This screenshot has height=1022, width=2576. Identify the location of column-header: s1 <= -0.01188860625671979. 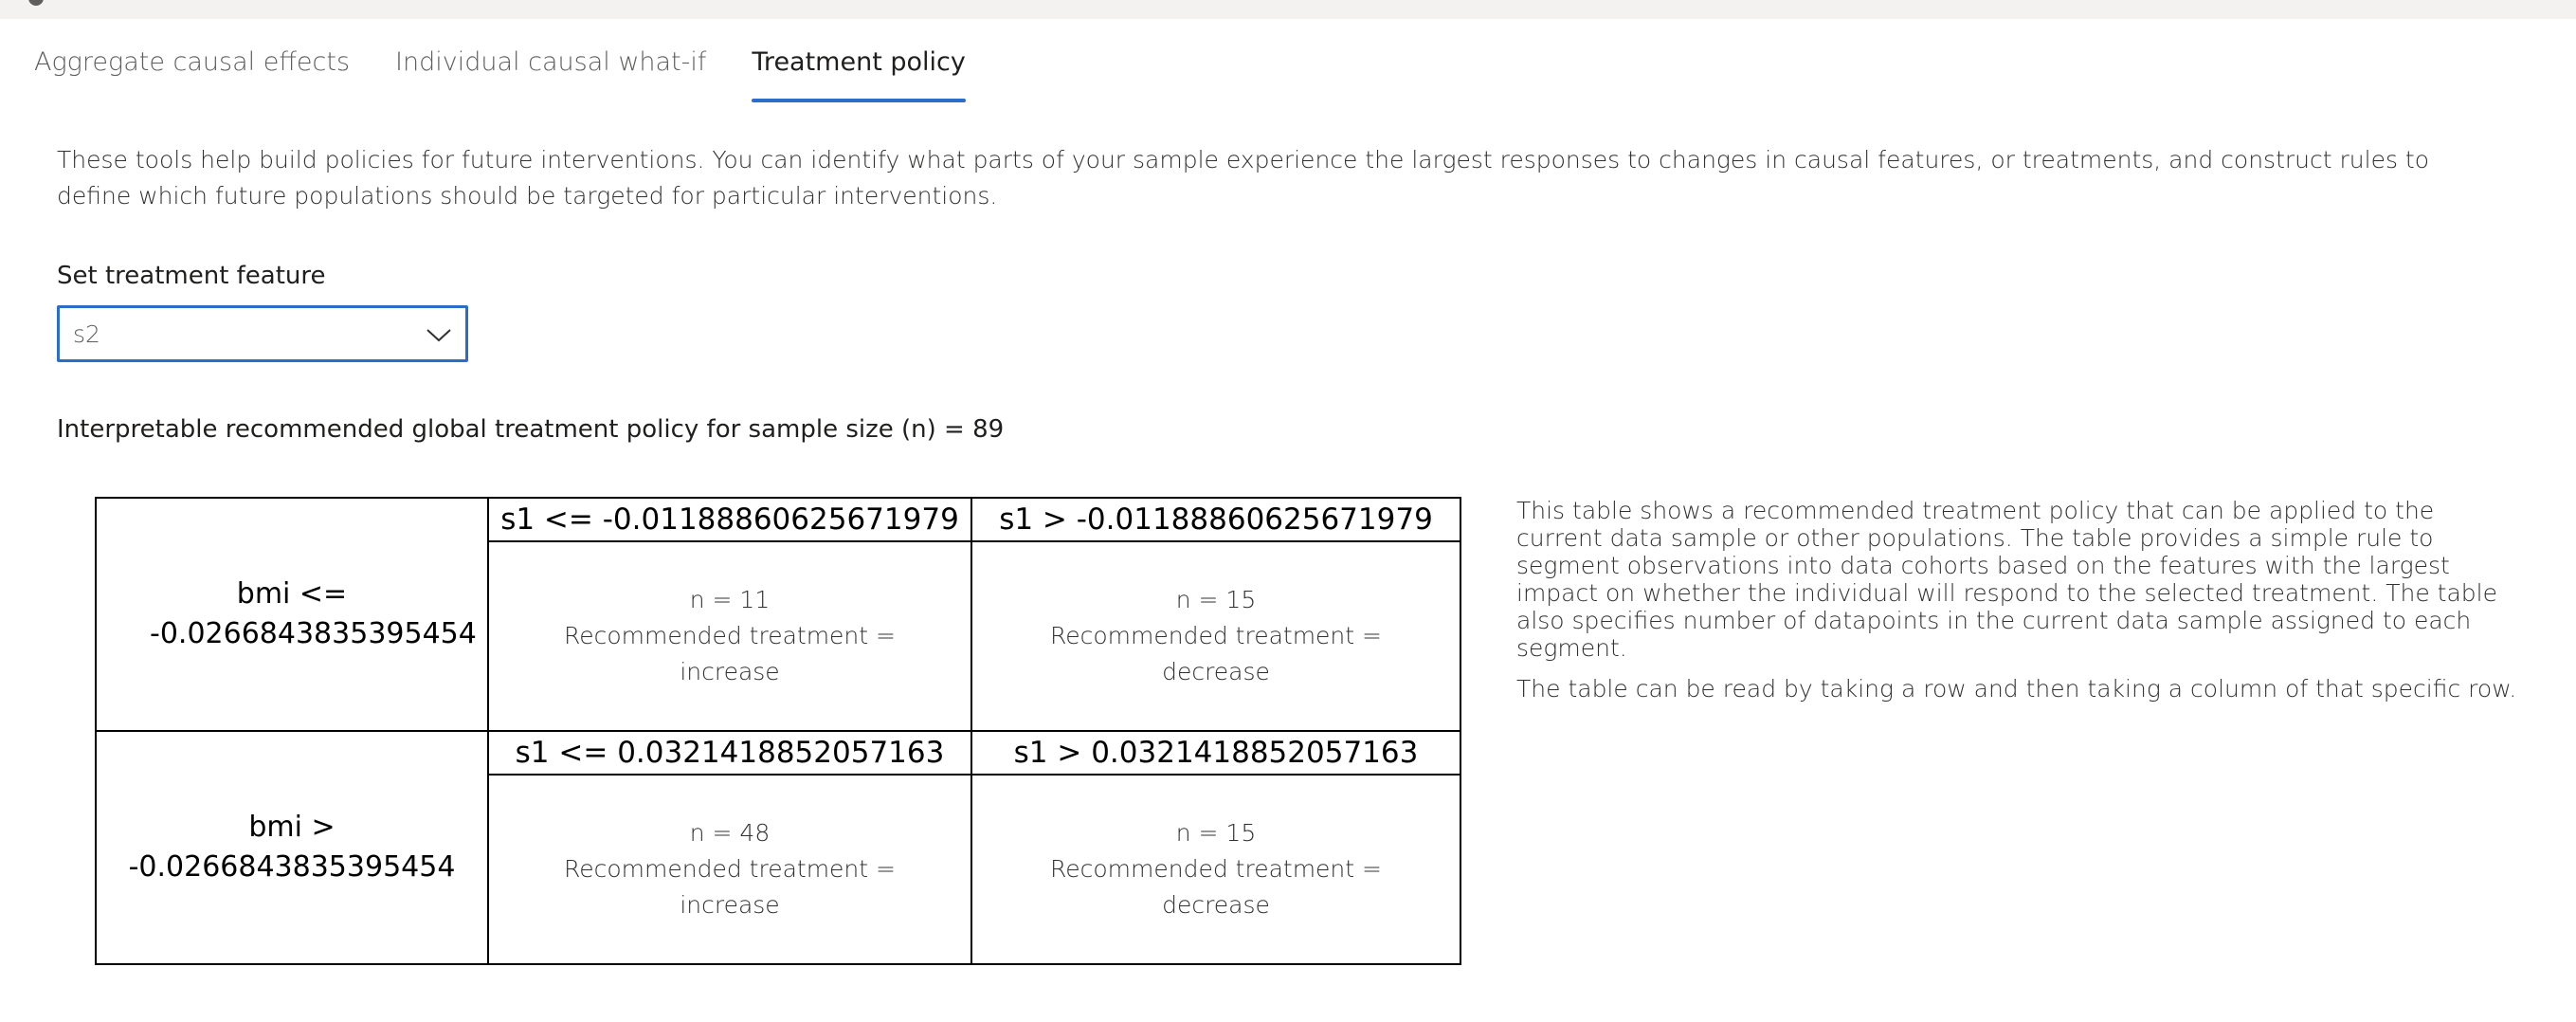
(729, 519).